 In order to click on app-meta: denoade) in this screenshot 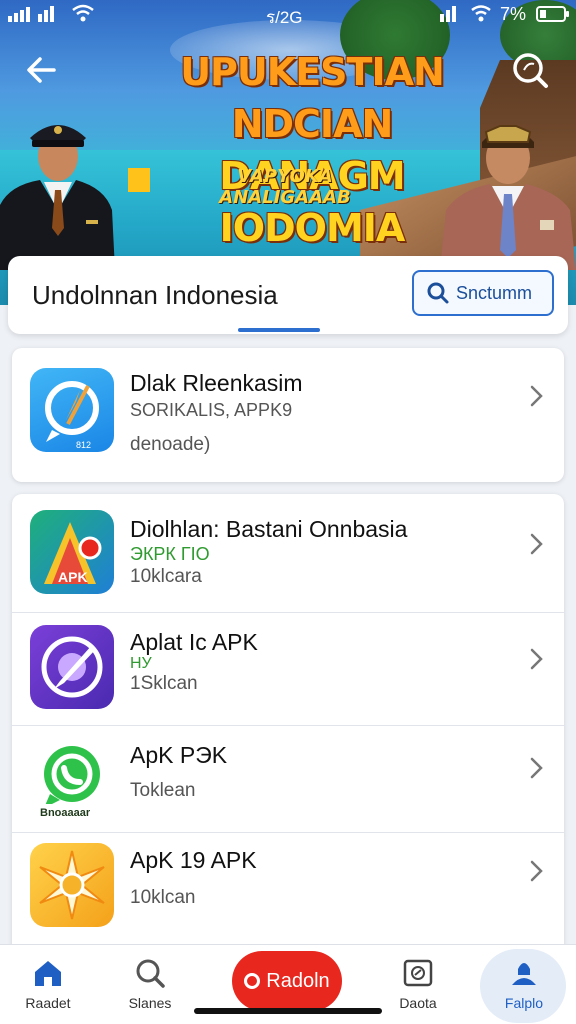, I will do `click(170, 444)`.